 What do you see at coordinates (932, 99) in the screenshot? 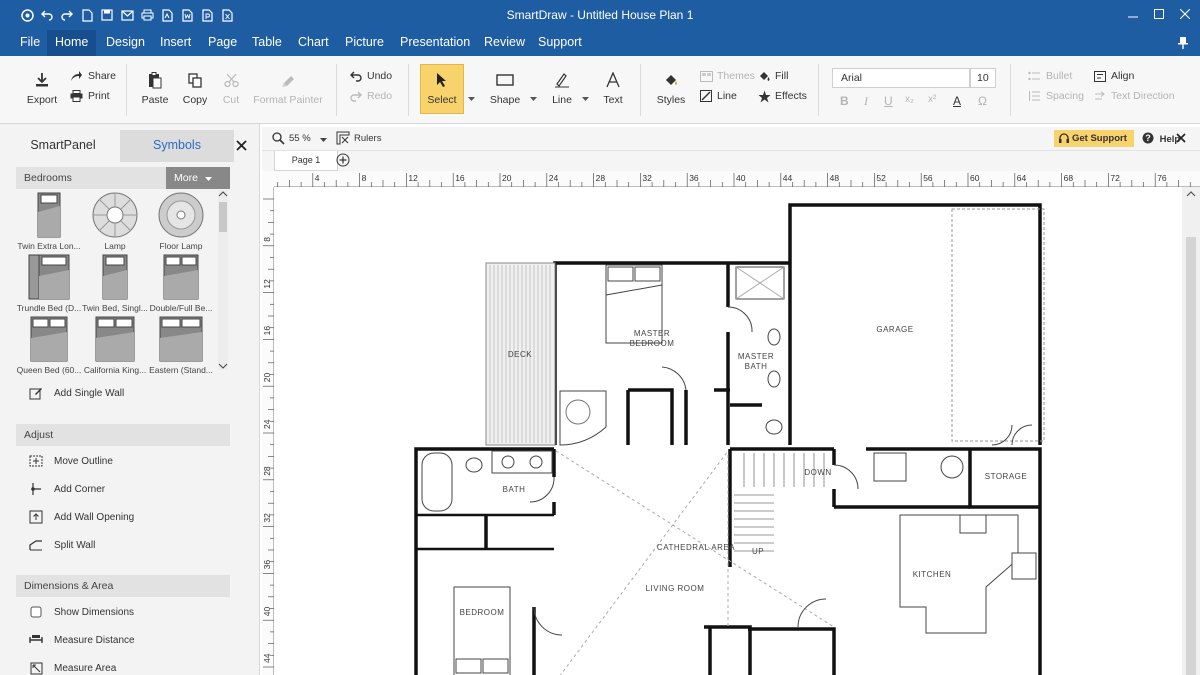
I see `superscript-icon: x²` at bounding box center [932, 99].